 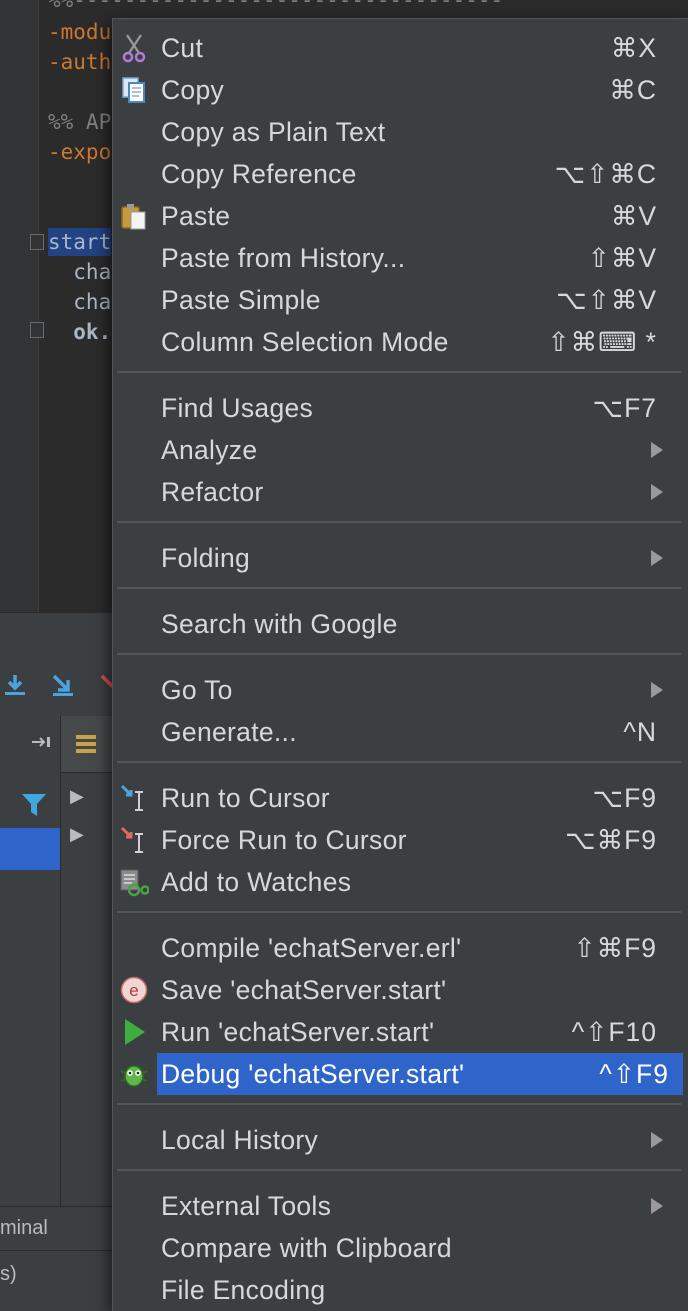 What do you see at coordinates (42, 742) in the screenshot?
I see `pin-icon` at bounding box center [42, 742].